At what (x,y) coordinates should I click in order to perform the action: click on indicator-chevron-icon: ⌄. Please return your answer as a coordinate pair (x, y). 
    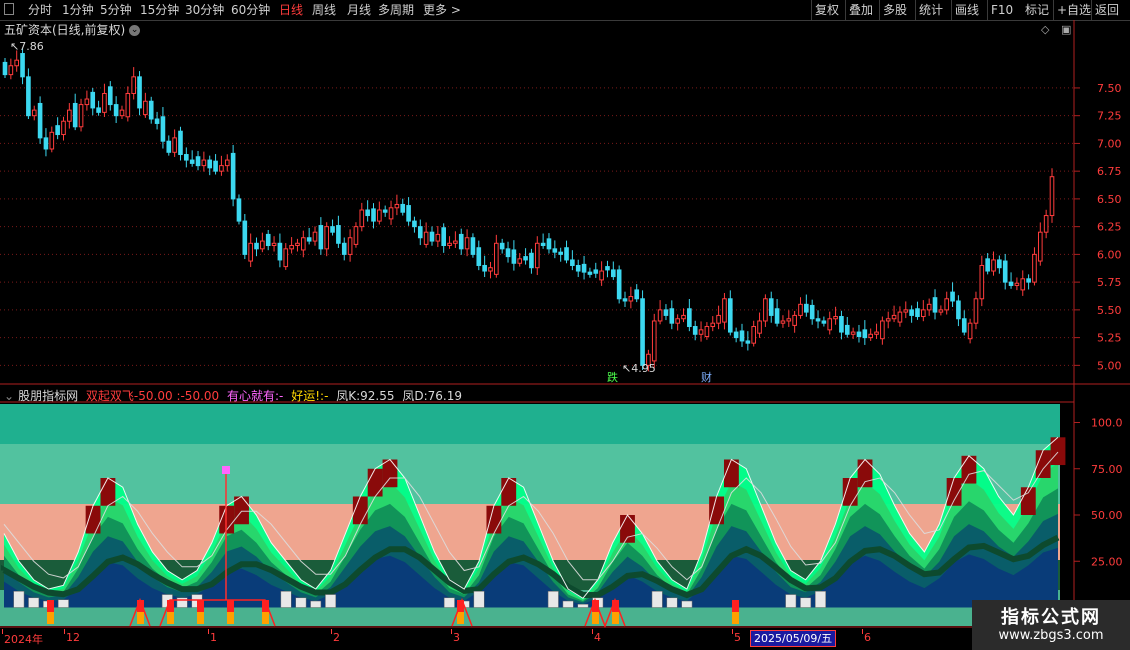
    Looking at the image, I should click on (9, 396).